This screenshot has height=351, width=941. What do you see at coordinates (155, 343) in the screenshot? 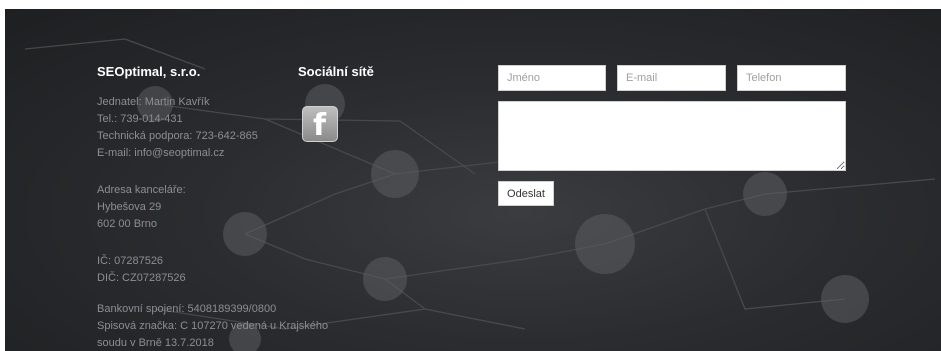
I see `registration-note-continued: soudu v Brně 13.7.2018` at bounding box center [155, 343].